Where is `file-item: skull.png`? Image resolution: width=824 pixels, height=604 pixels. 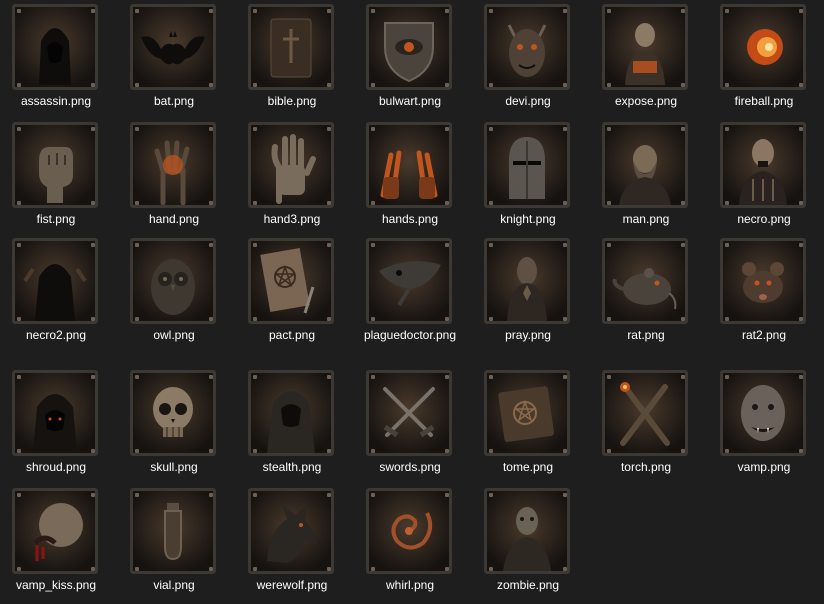 file-item: skull.png is located at coordinates (179, 425).